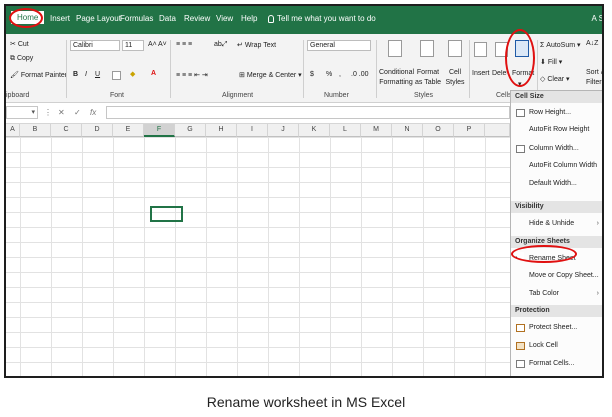 This screenshot has width=612, height=417. Describe the element at coordinates (221, 130) in the screenshot. I see `column-header-H: H` at that location.